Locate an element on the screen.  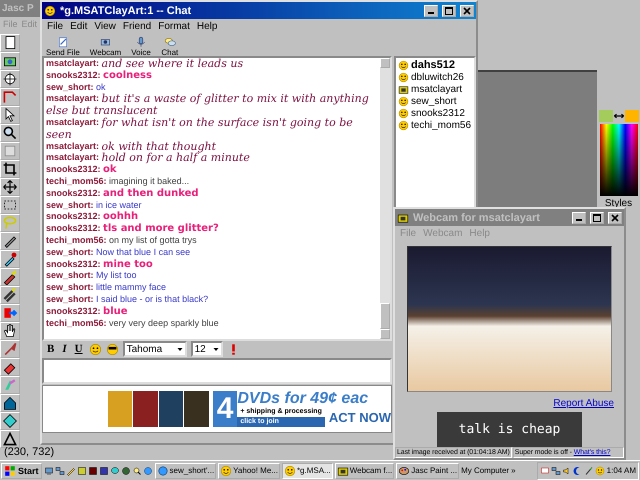
menu-item: File is located at coordinates (55, 27).